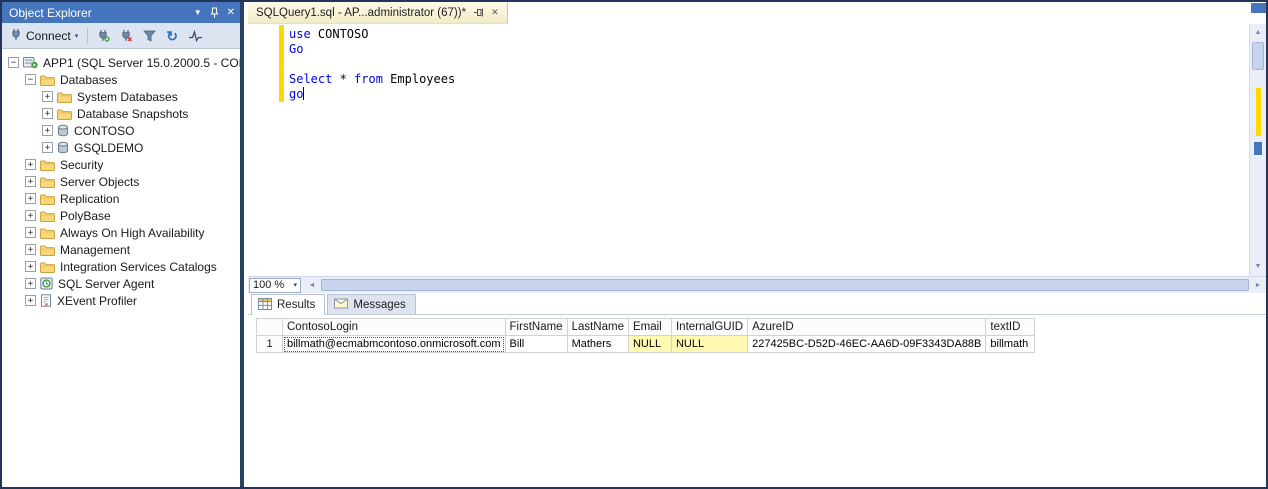 The height and width of the screenshot is (489, 1268). Describe the element at coordinates (121, 130) in the screenshot. I see `tree-item-contoso: + CONTOSO` at that location.